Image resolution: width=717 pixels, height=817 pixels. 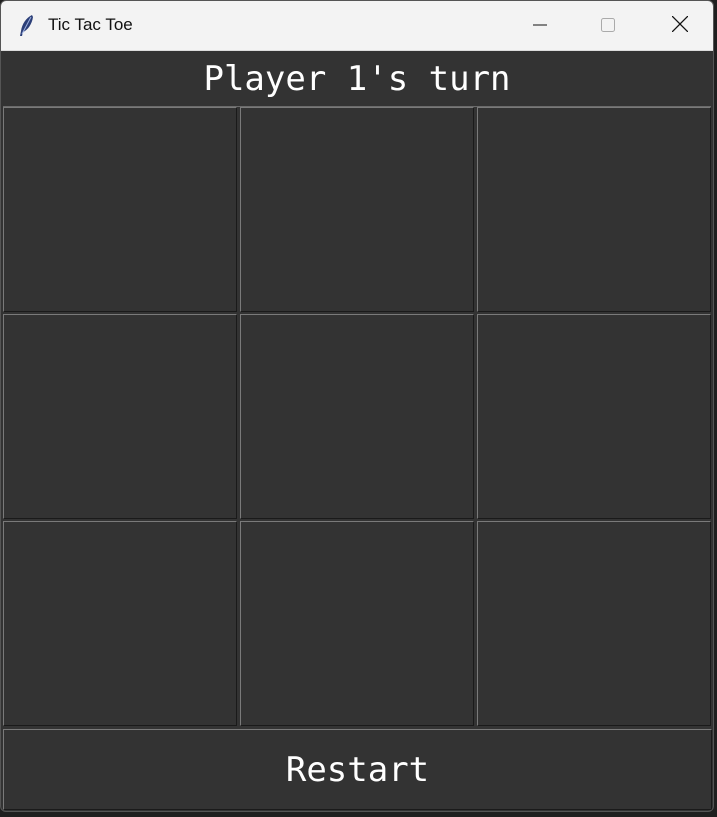 I want to click on title-bar: Tic Tac Toe, so click(x=357, y=26).